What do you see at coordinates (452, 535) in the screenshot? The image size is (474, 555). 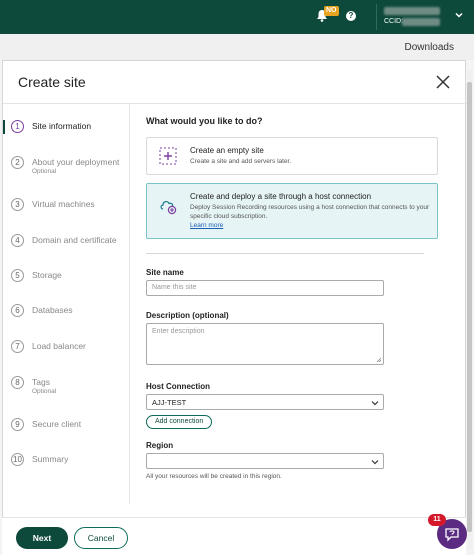 I see `chat-help-icon` at bounding box center [452, 535].